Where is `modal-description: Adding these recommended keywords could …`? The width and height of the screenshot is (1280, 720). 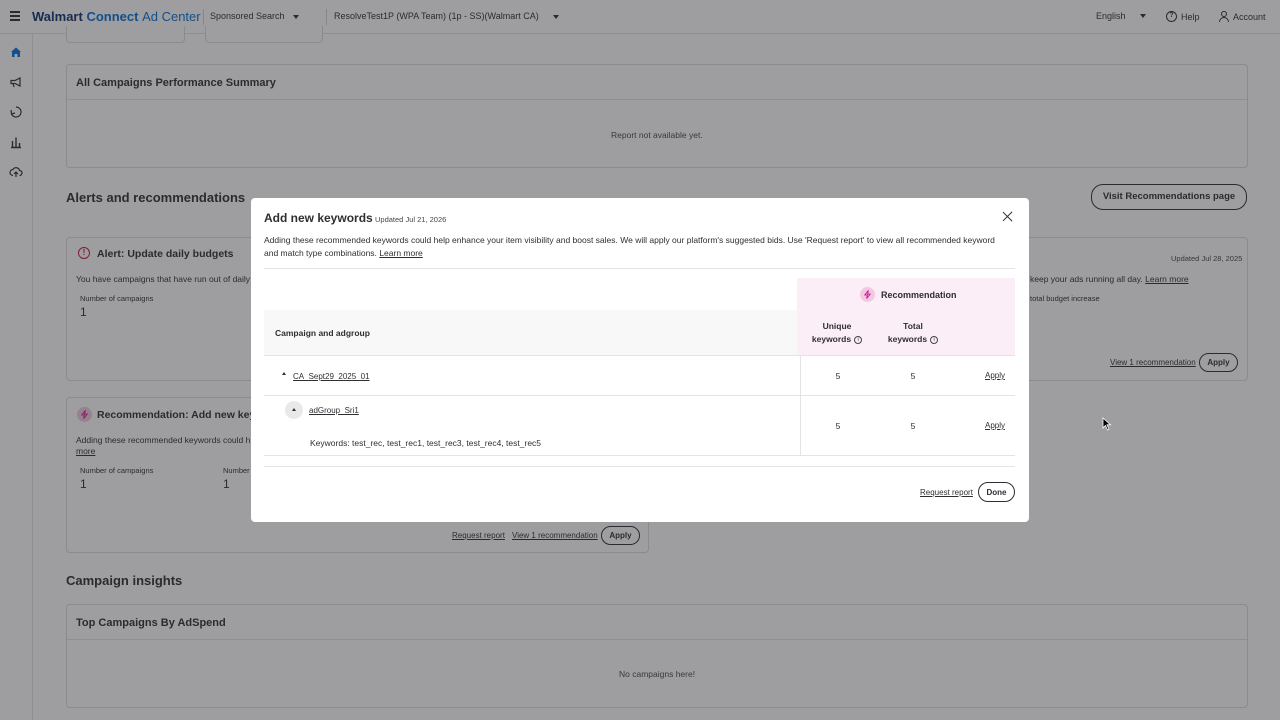
modal-description: Adding these recommended keywords could … is located at coordinates (634, 247).